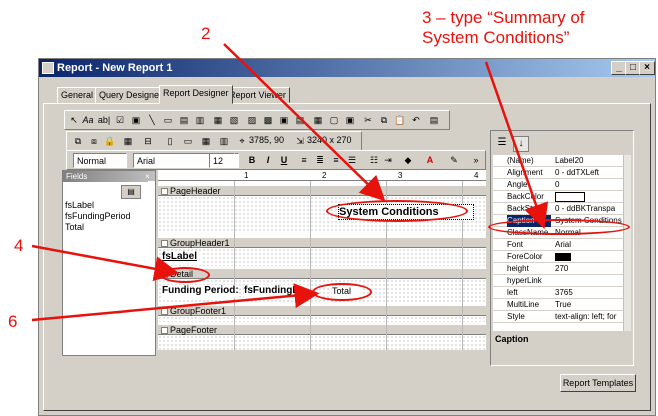 This screenshot has height=416, width=658. I want to click on arrow-step6, so click(175, 302).